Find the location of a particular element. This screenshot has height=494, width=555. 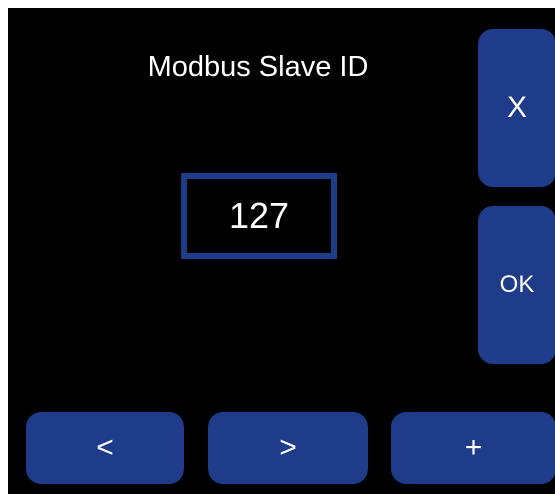

slave-id-value: 127 is located at coordinates (259, 216).